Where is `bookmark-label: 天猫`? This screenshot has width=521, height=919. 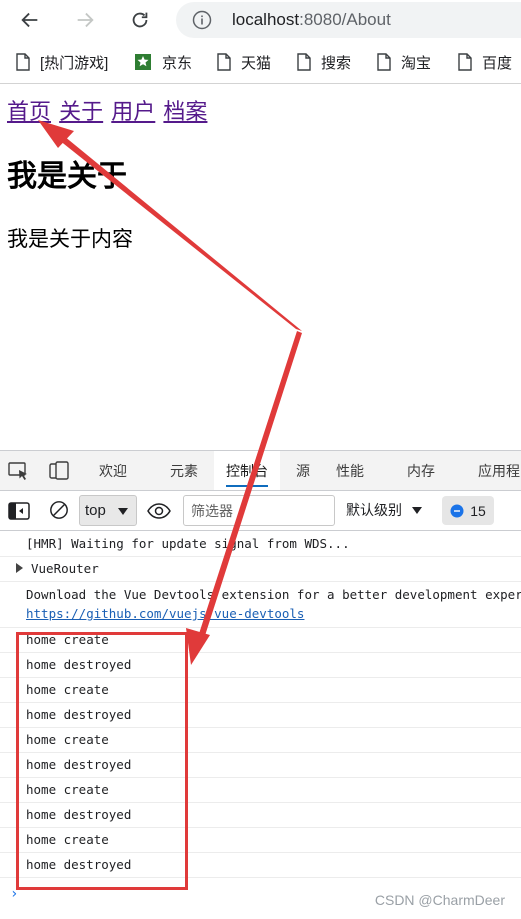 bookmark-label: 天猫 is located at coordinates (256, 63).